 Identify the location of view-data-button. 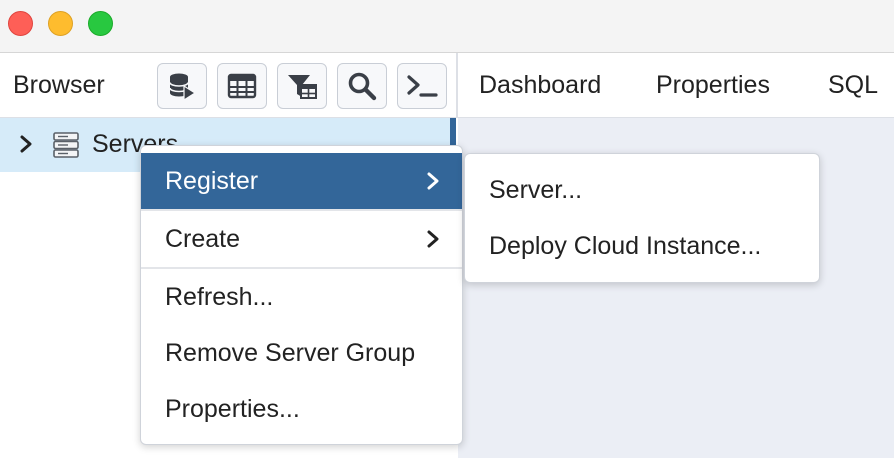
(242, 86).